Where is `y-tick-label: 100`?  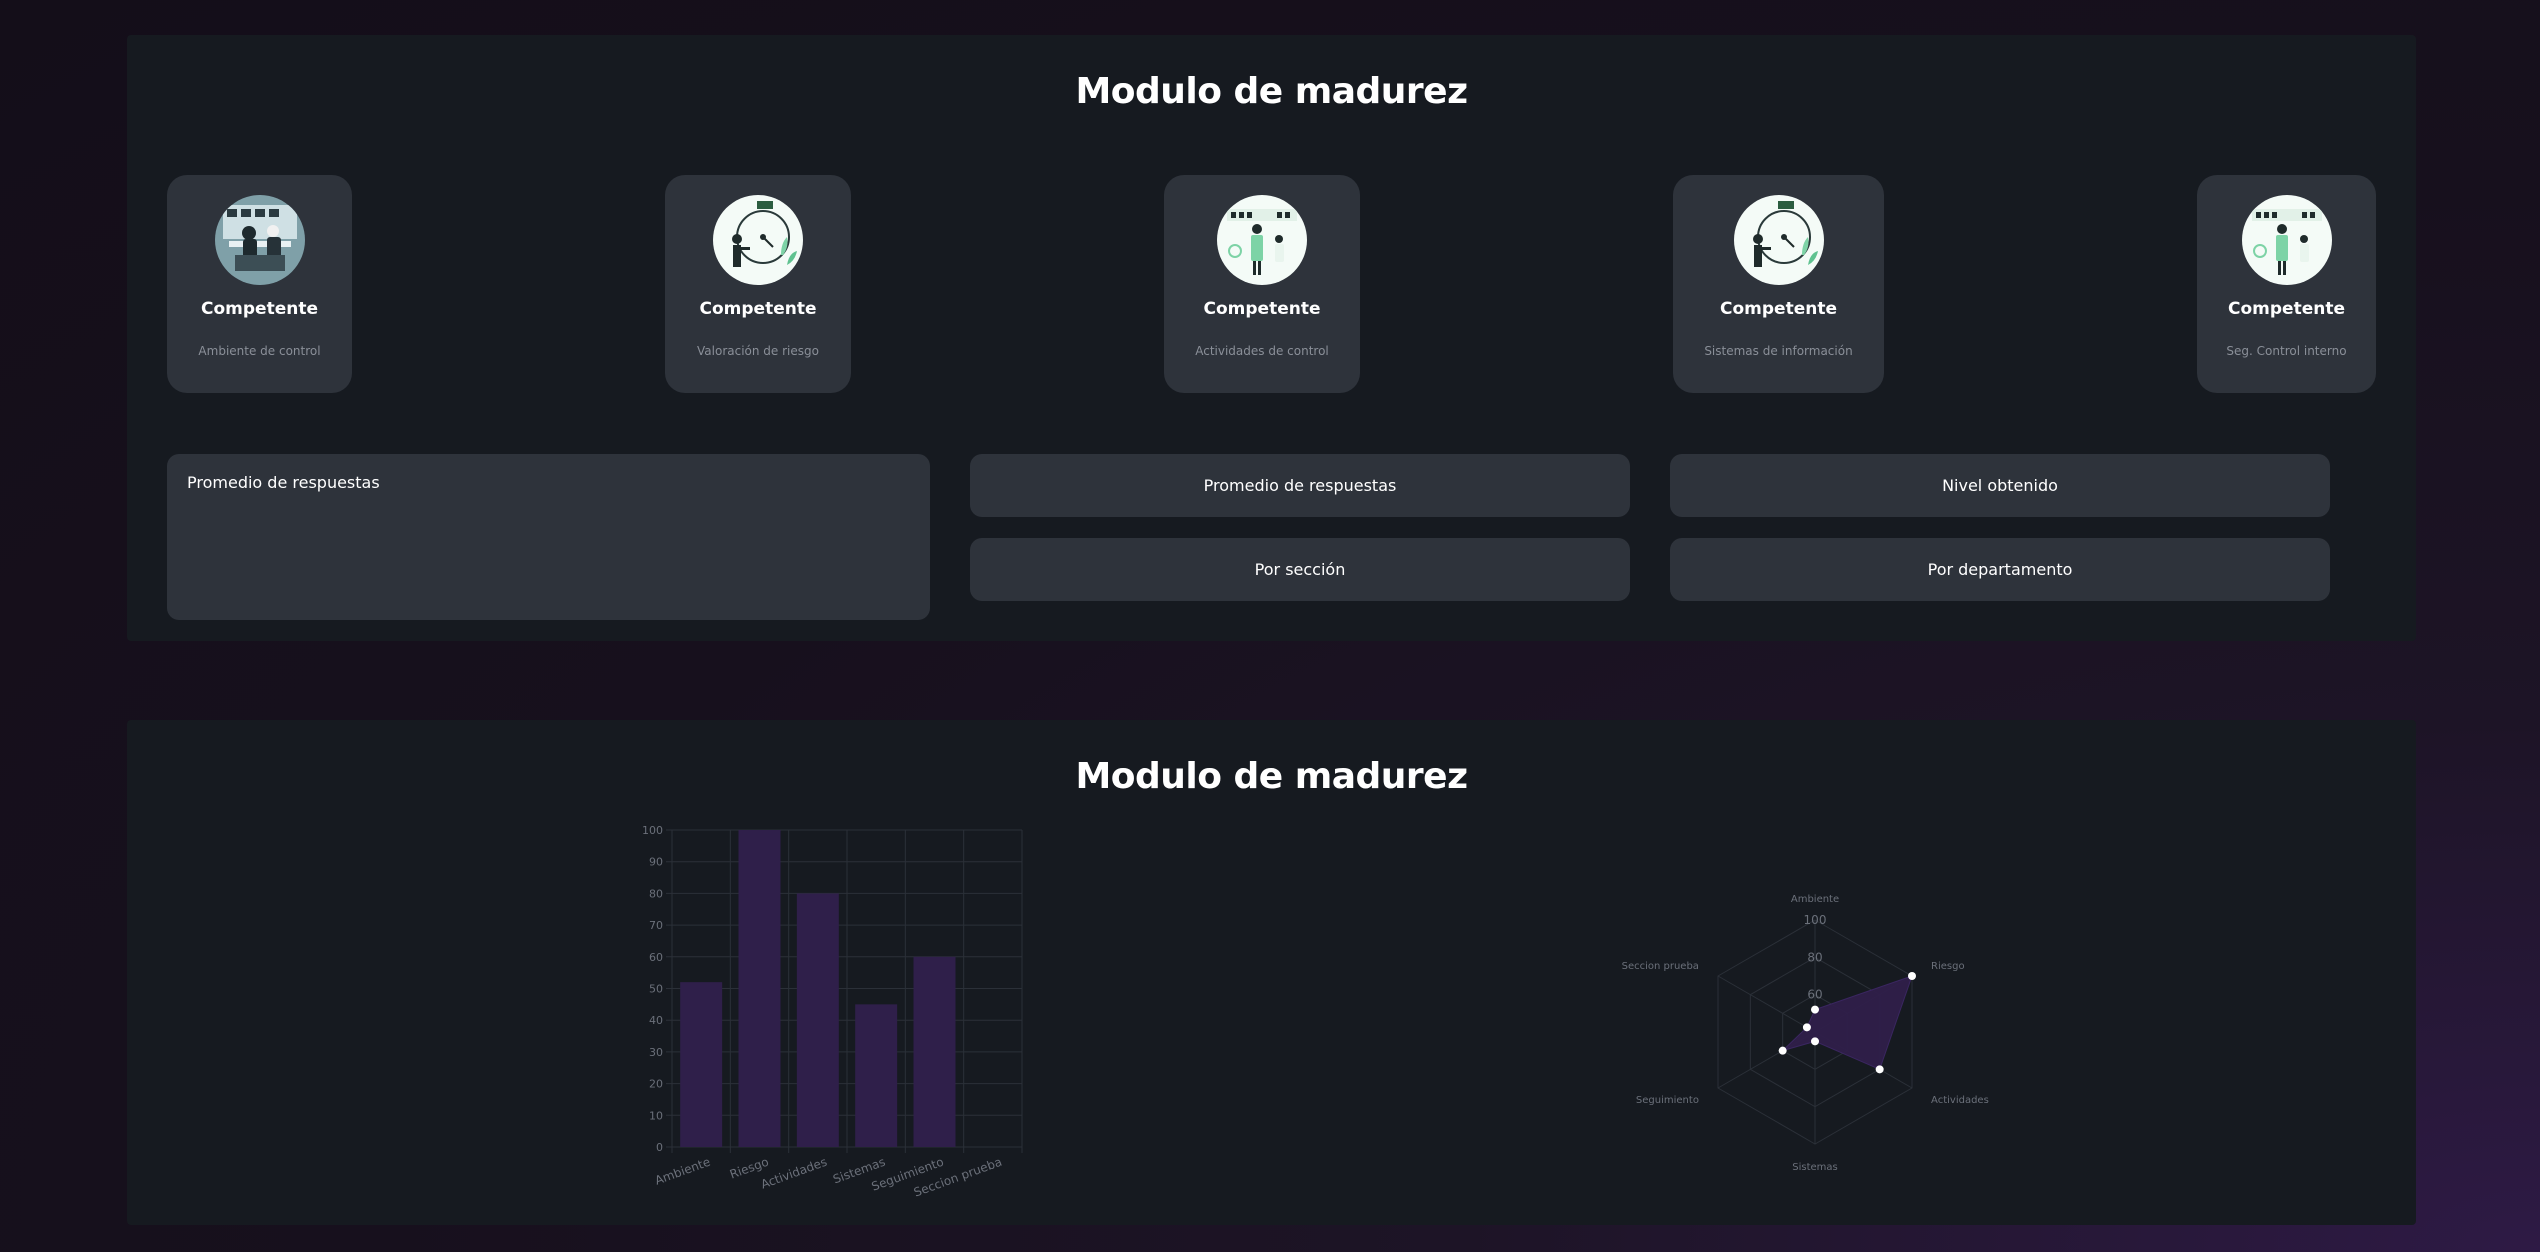 y-tick-label: 100 is located at coordinates (652, 830).